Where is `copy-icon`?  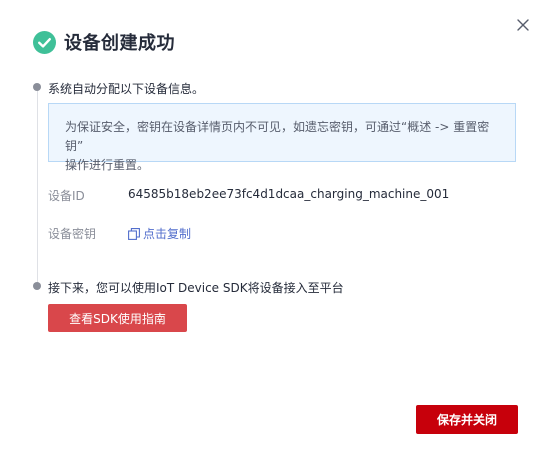
copy-icon is located at coordinates (134, 233).